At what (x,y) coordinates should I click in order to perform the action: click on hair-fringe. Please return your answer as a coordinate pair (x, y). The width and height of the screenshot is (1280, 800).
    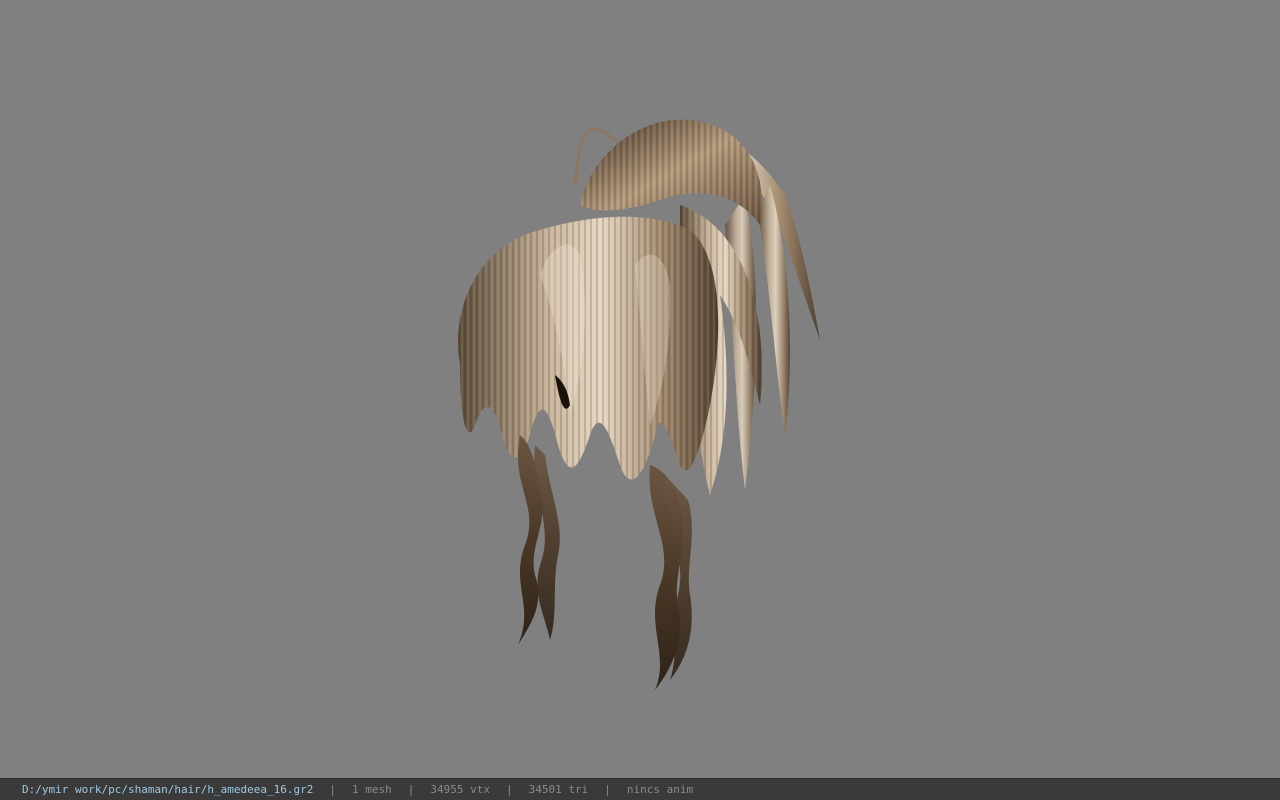
    Looking at the image, I should click on (588, 348).